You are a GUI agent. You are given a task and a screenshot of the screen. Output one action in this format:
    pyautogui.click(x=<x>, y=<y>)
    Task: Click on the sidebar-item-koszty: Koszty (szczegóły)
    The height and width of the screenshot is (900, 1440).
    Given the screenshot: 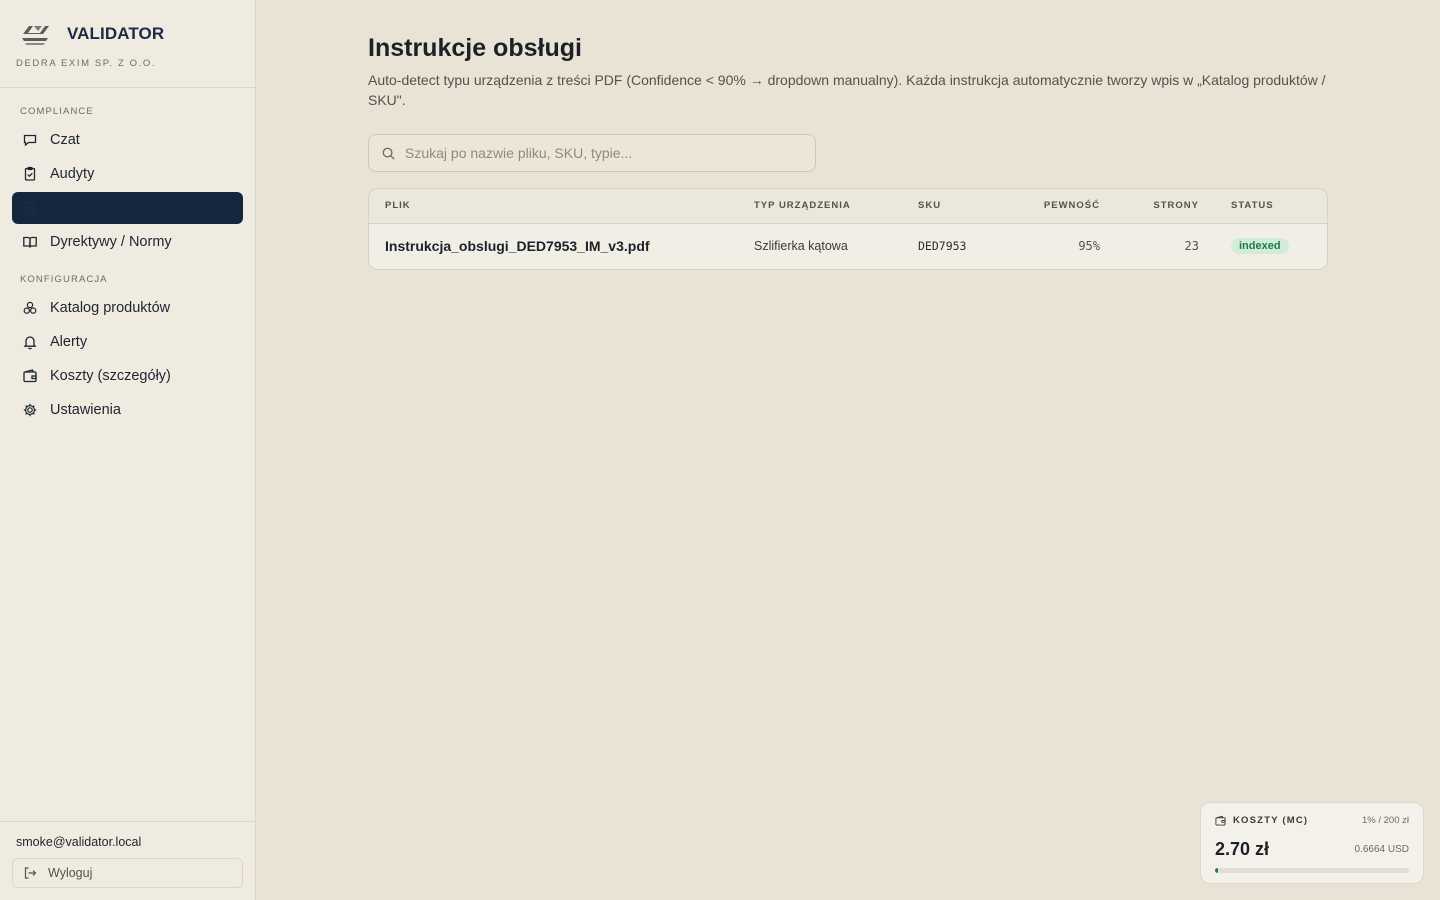 What is the action you would take?
    pyautogui.click(x=127, y=376)
    